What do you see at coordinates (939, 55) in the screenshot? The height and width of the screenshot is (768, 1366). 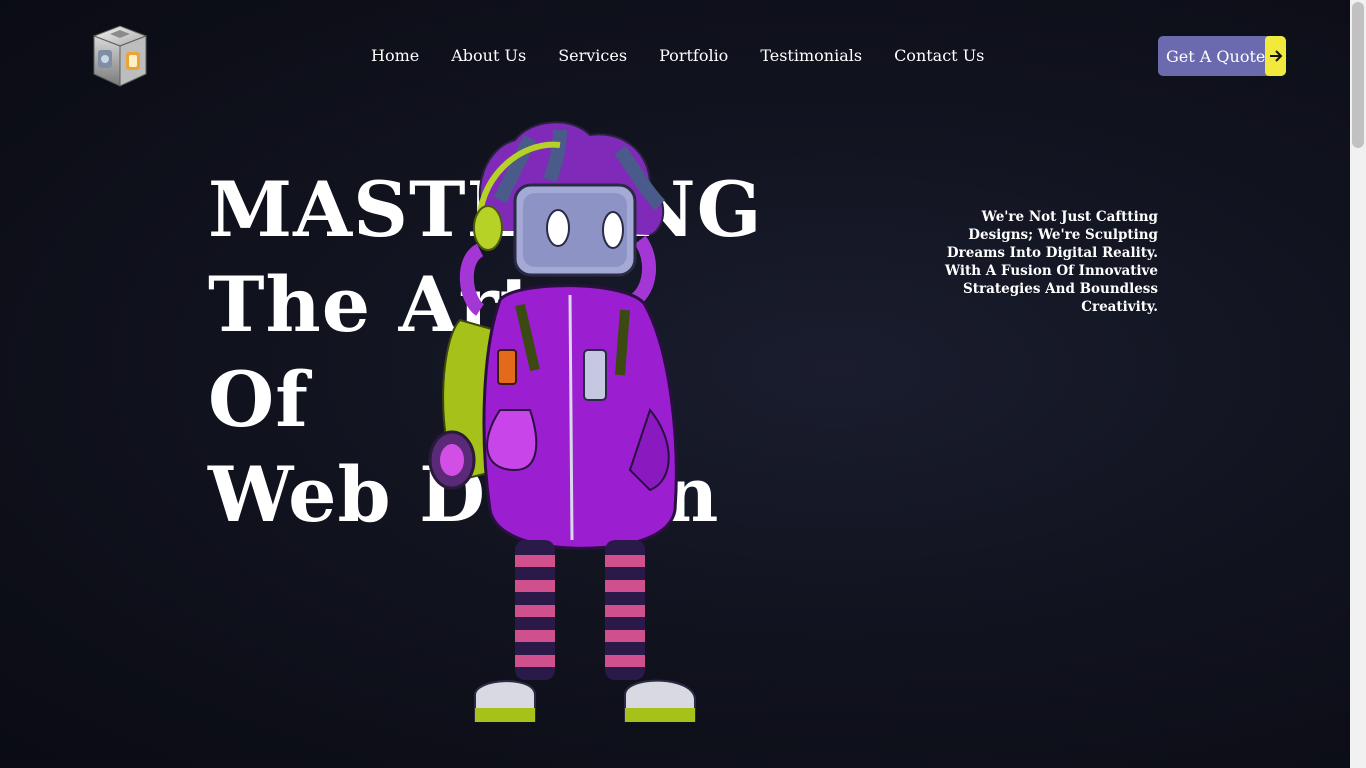 I see `nav-item-contact-us: Contact Us` at bounding box center [939, 55].